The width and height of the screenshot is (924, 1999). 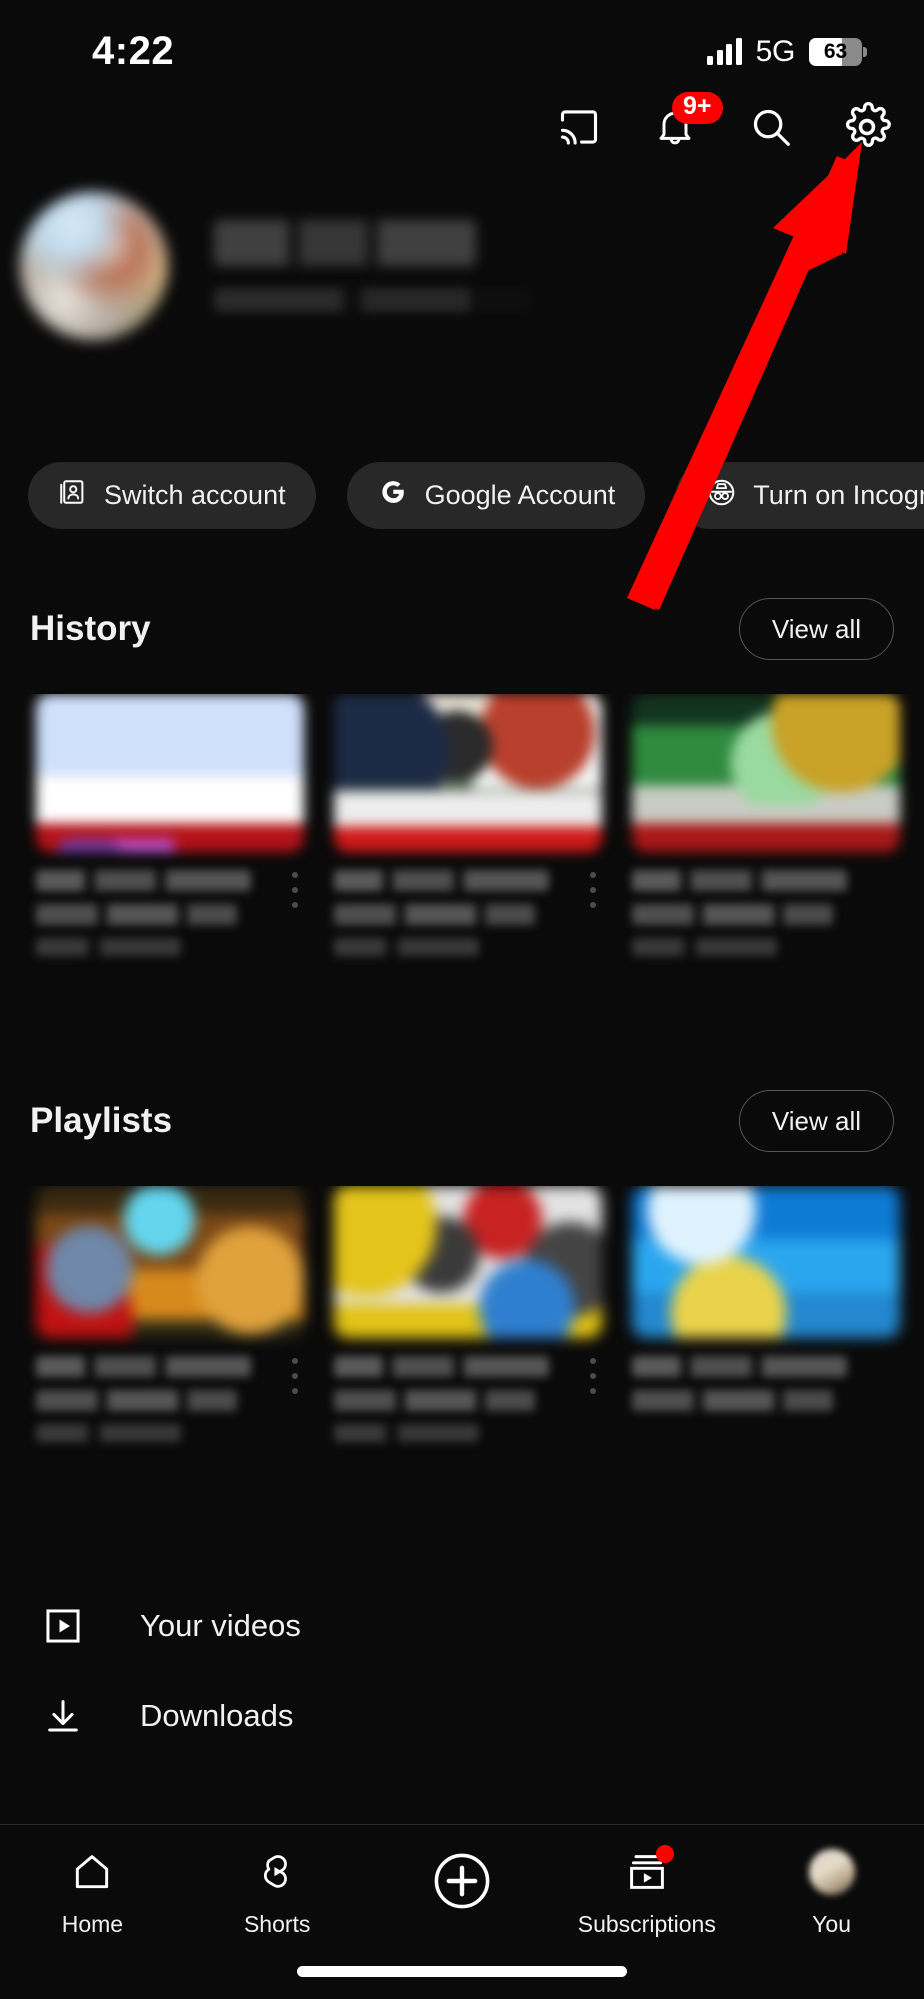 I want to click on chip-label: Turn on Incognito, so click(x=838, y=495).